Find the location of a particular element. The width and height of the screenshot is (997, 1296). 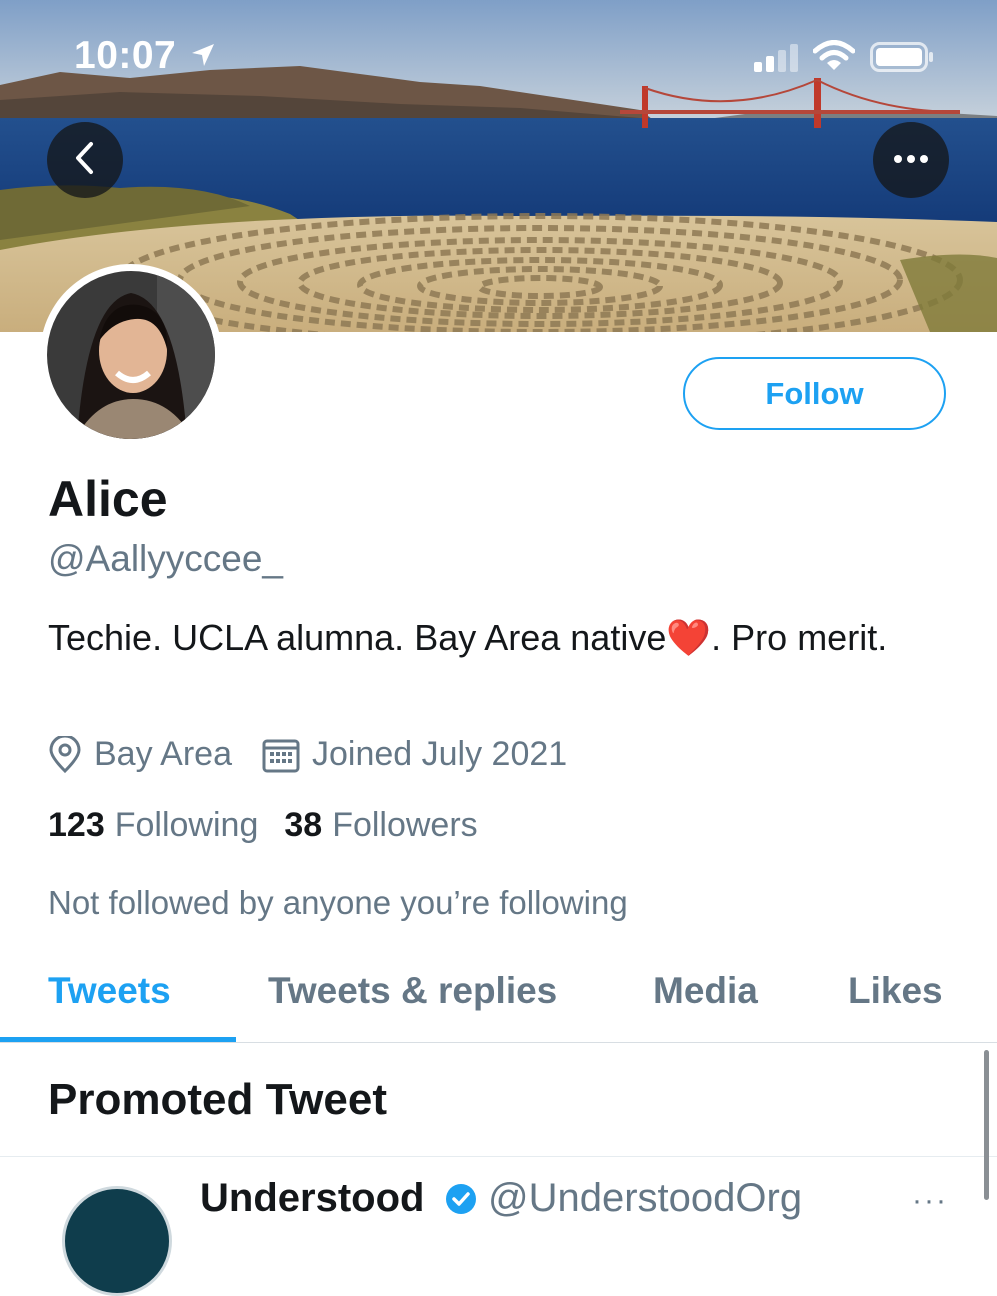

followers-label: Followers is located at coordinates (405, 825).